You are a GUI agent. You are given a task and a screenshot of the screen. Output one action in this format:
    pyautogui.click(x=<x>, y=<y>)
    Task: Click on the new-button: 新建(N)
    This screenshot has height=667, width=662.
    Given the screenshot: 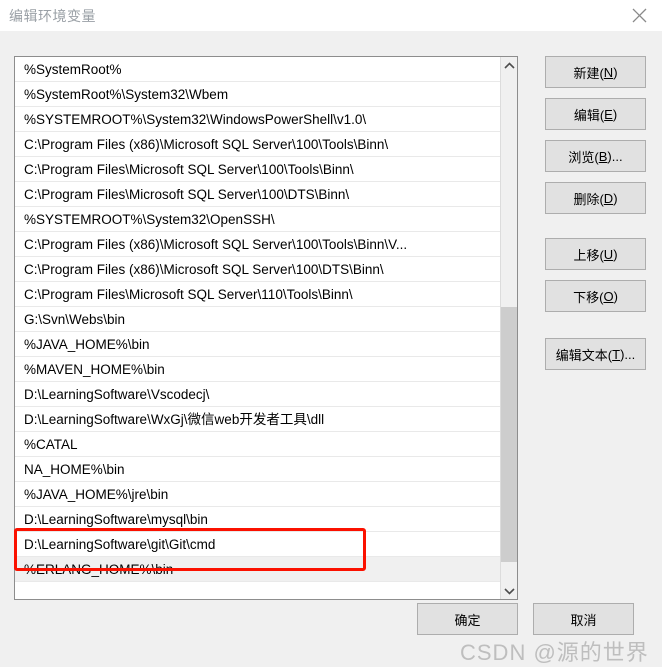 What is the action you would take?
    pyautogui.click(x=595, y=72)
    